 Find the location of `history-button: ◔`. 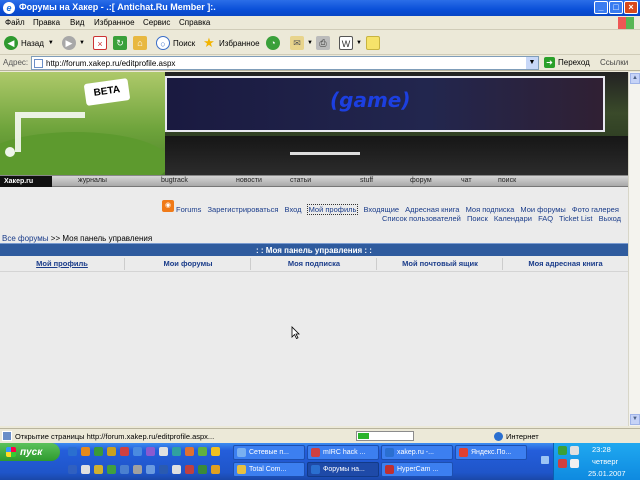

history-button: ◔ is located at coordinates (274, 43).